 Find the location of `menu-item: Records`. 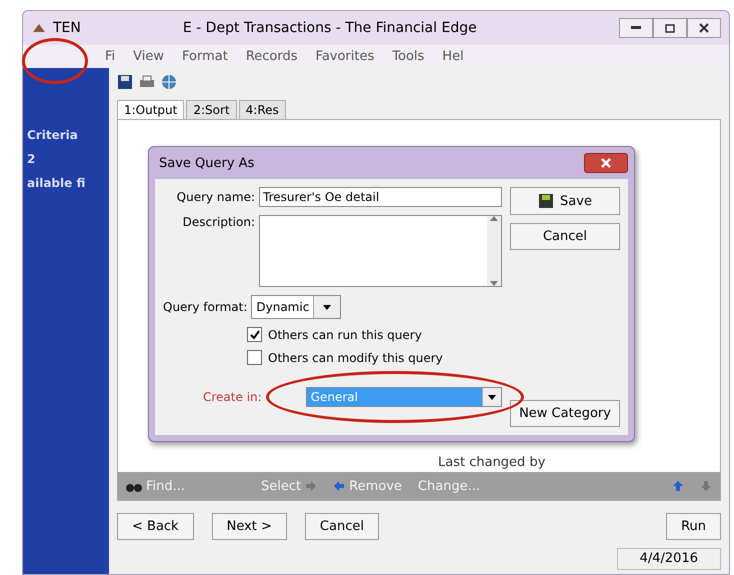

menu-item: Records is located at coordinates (272, 56).